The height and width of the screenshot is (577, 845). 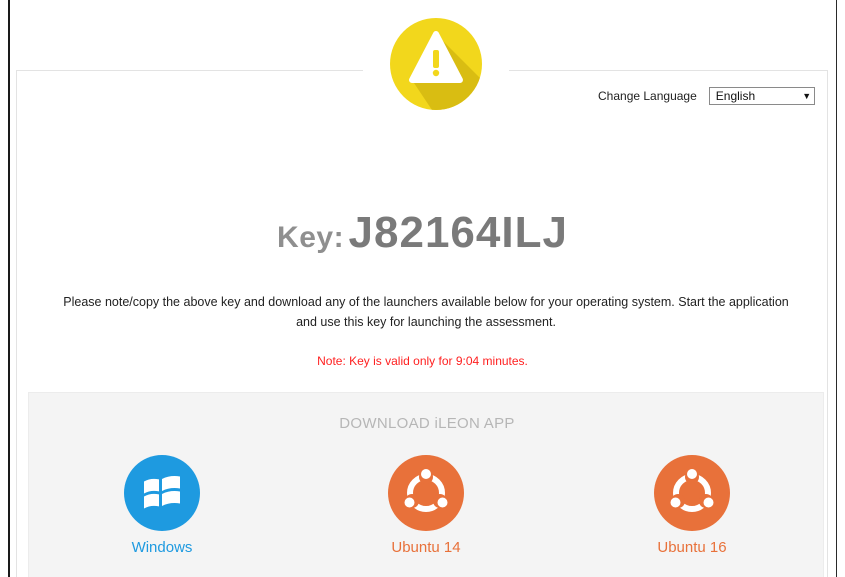 I want to click on key-display: Key: J82164ILJ, so click(x=422, y=233).